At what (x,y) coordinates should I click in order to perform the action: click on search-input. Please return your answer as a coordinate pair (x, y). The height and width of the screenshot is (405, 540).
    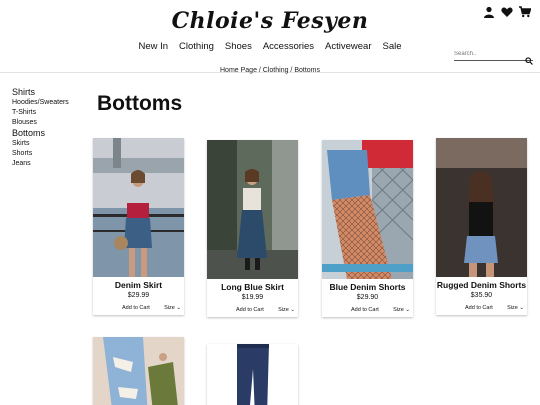
    Looking at the image, I should click on (487, 54).